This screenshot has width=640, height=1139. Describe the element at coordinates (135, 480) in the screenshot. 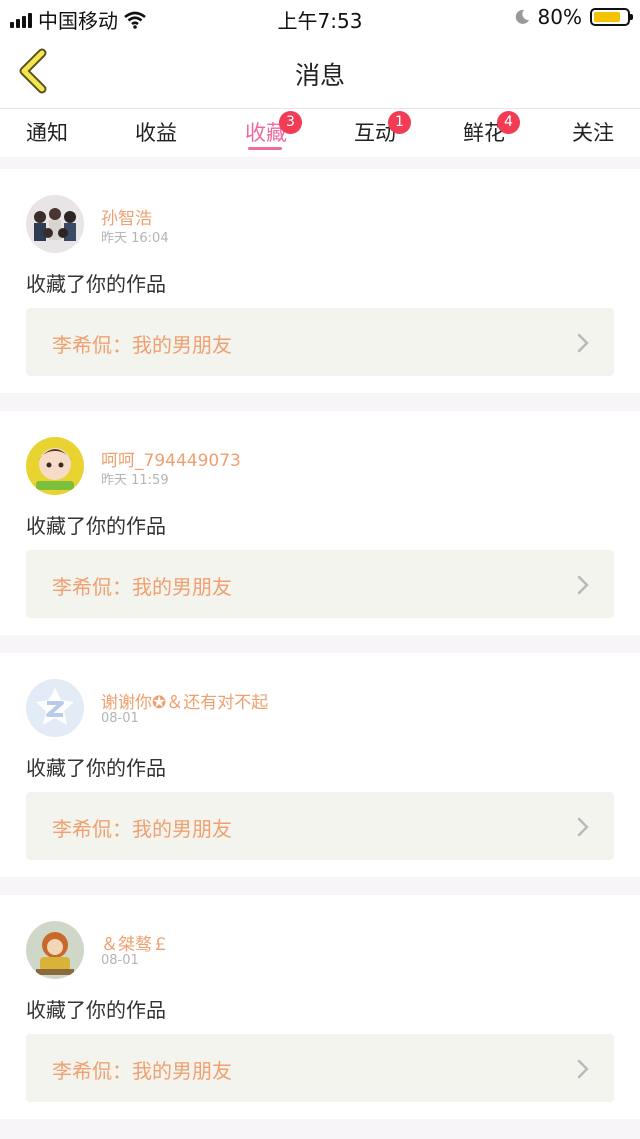

I see `timestamp: 昨天 11:59` at that location.